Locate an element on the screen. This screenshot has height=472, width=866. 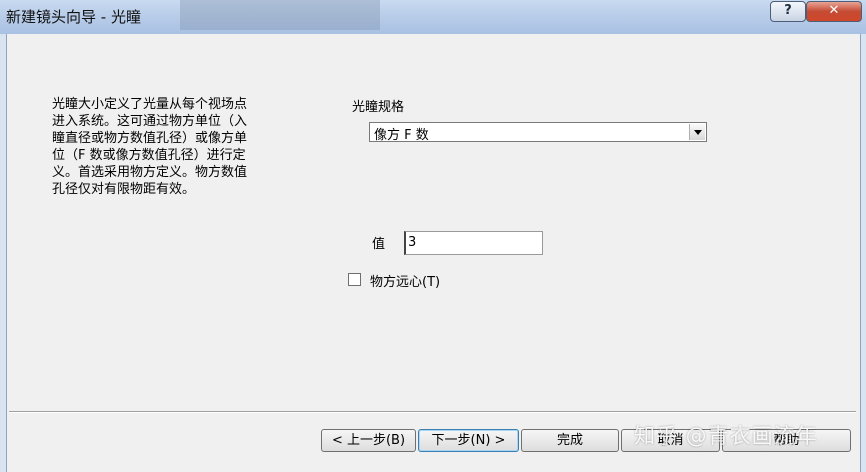
chevron-down-icon is located at coordinates (697, 132).